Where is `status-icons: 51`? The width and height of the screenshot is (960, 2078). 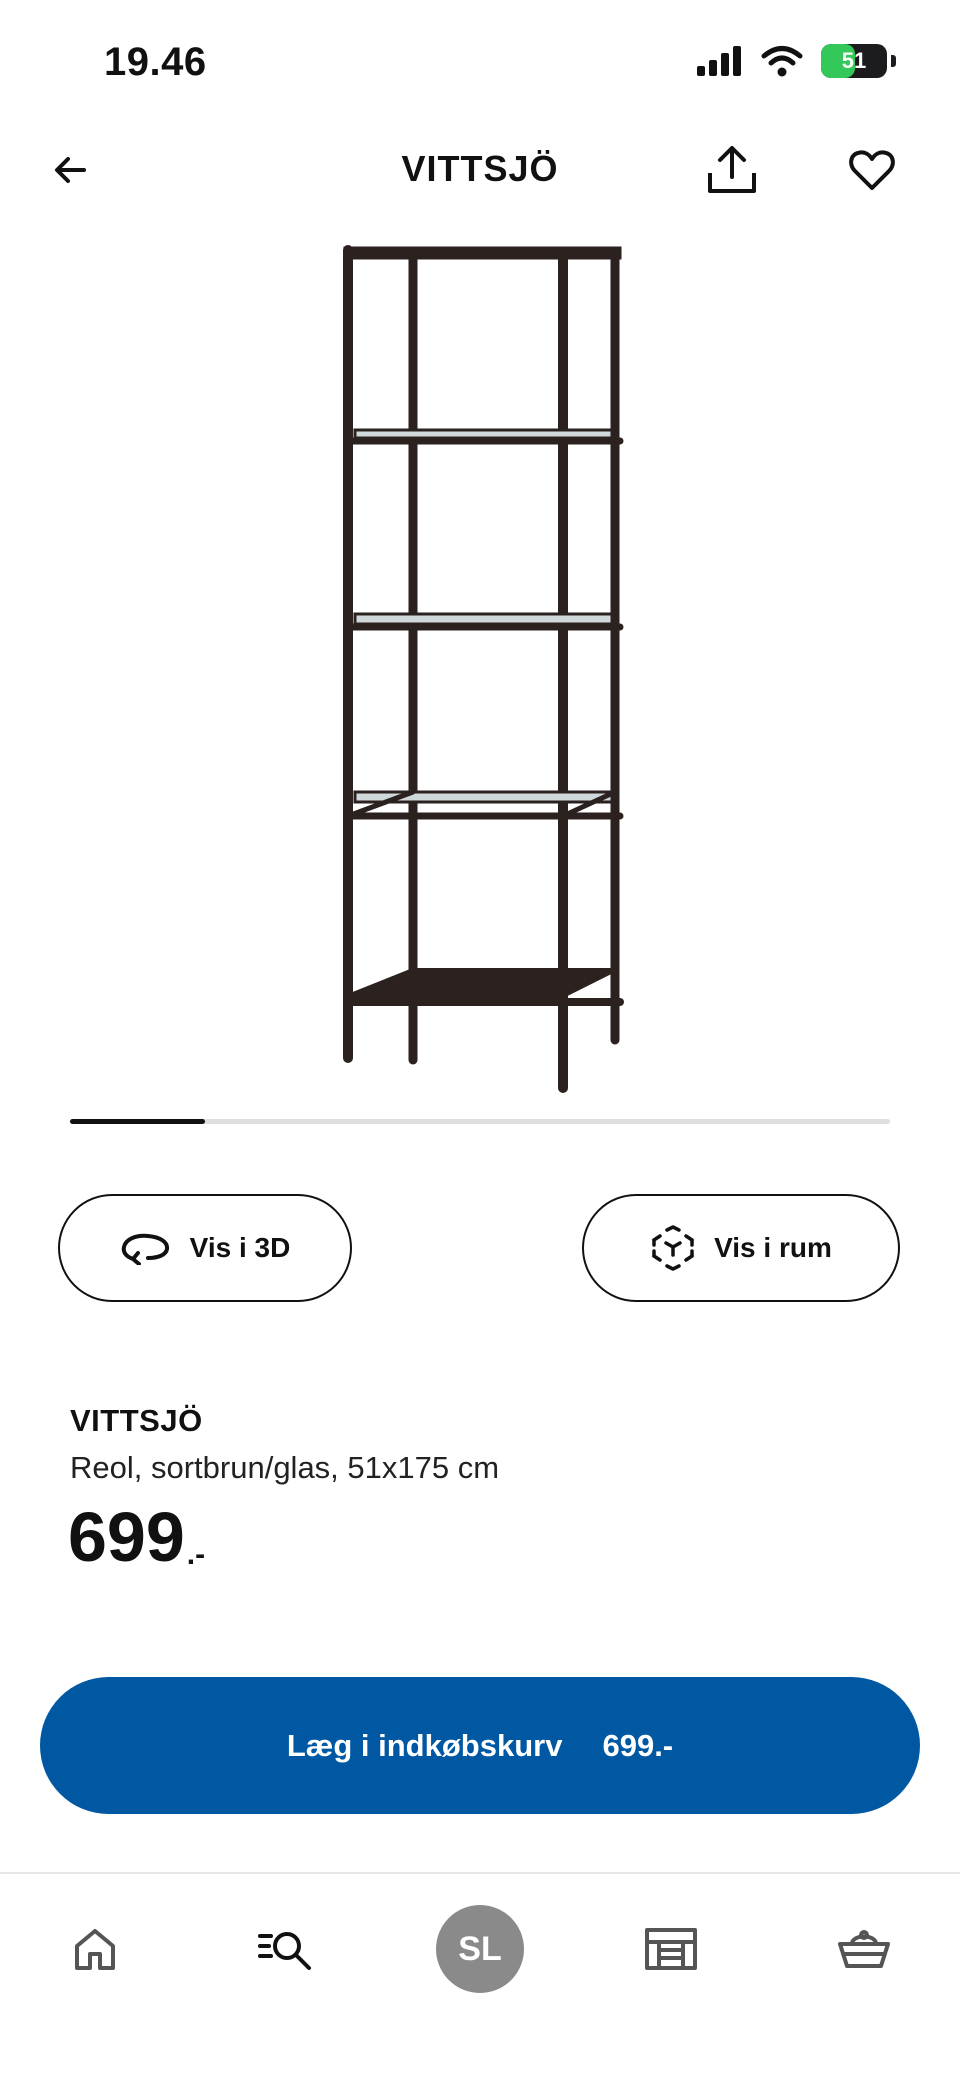
status-icons: 51 is located at coordinates (796, 61).